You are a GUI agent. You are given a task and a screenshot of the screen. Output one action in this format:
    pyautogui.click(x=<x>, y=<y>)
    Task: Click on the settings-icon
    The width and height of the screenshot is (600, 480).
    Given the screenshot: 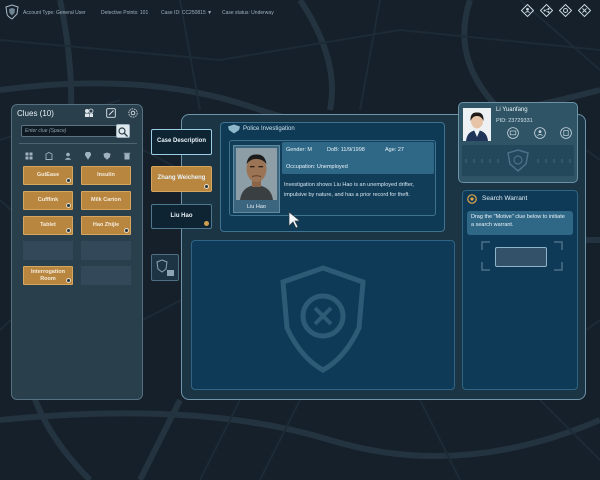 What is the action you would take?
    pyautogui.click(x=565, y=10)
    